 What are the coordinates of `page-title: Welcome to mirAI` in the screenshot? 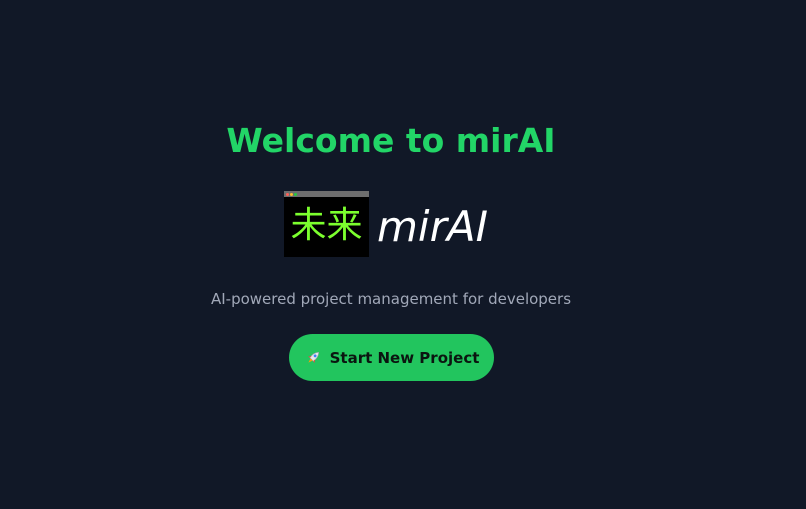 It's located at (391, 140).